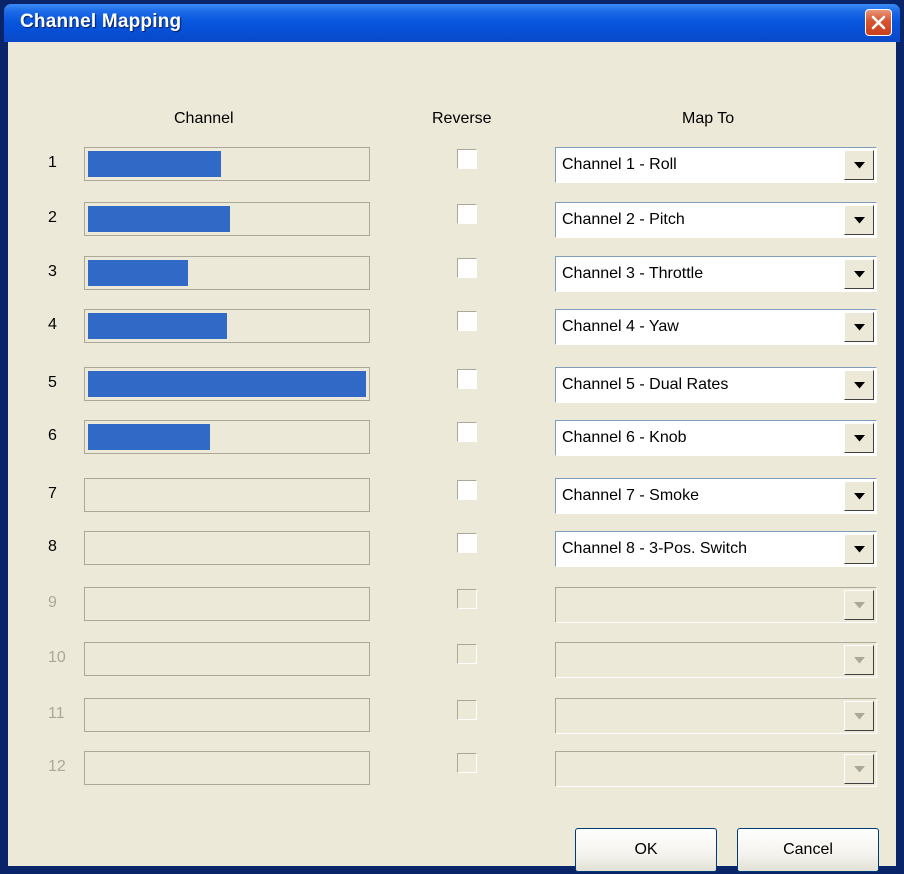 The image size is (904, 874). I want to click on map-to-select-6: Channel 6 - Knob, so click(716, 438).